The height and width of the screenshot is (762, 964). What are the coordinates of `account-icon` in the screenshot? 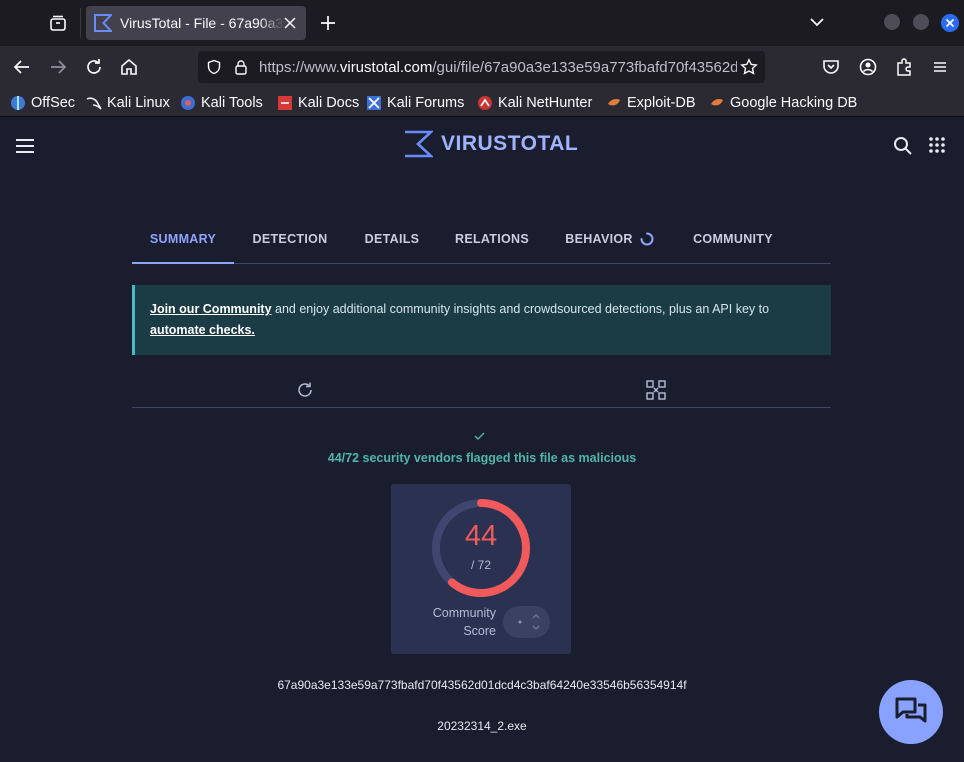 It's located at (868, 67).